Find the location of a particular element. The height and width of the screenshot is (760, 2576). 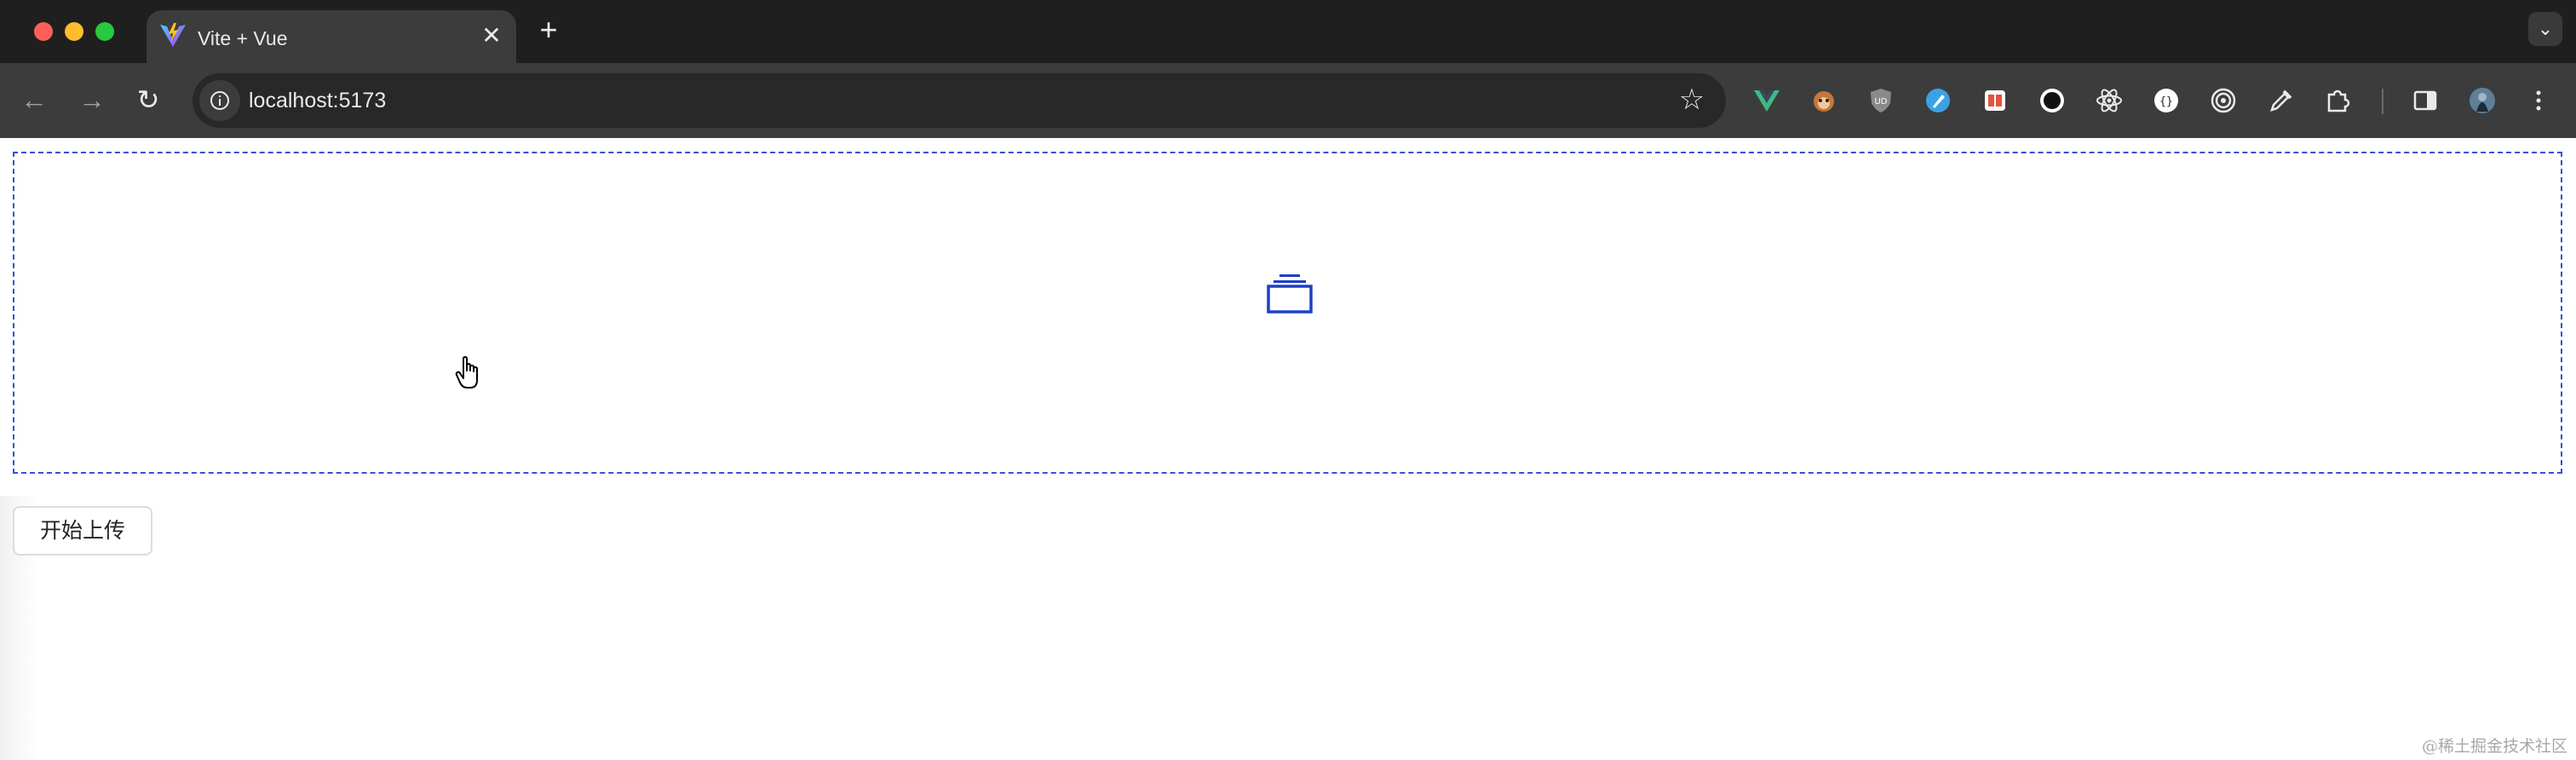

target-icon is located at coordinates (2224, 101).